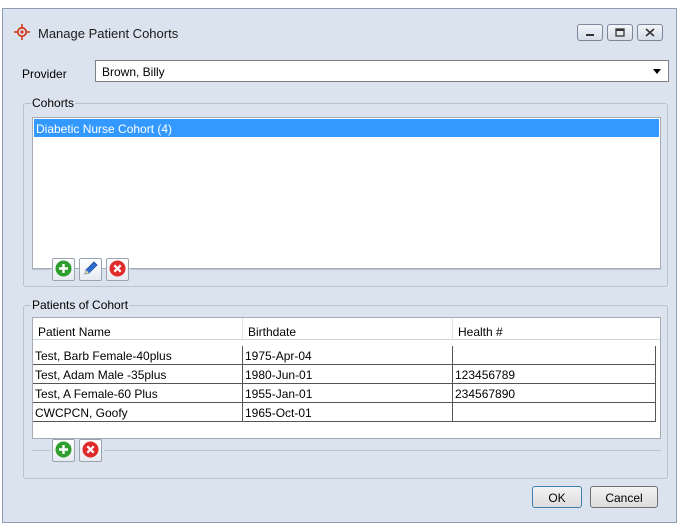  What do you see at coordinates (138, 355) in the screenshot?
I see `patient-name-cell: Test, Barb Female-40plus` at bounding box center [138, 355].